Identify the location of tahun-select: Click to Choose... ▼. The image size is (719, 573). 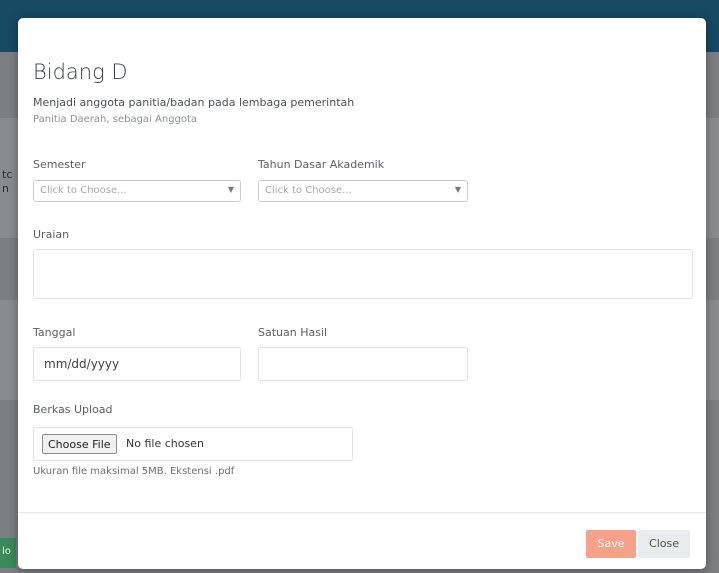
(363, 191).